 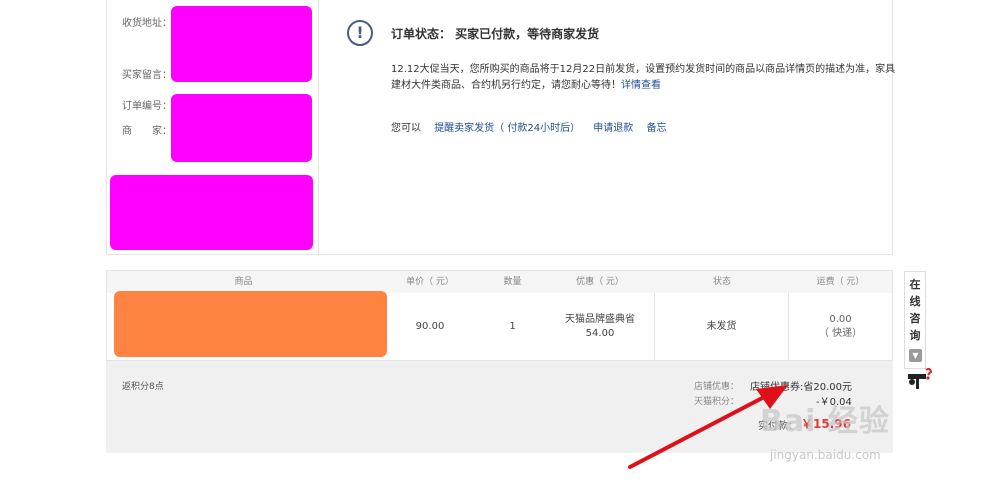 I want to click on actions-prefix: 您可以, so click(x=406, y=128).